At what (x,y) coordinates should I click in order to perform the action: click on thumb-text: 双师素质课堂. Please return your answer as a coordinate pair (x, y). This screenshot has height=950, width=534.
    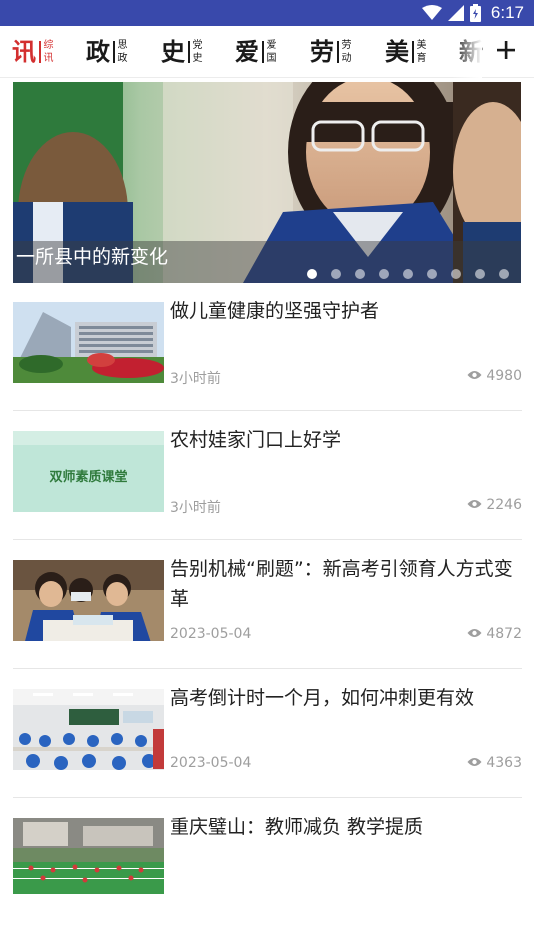
    Looking at the image, I should click on (88, 477).